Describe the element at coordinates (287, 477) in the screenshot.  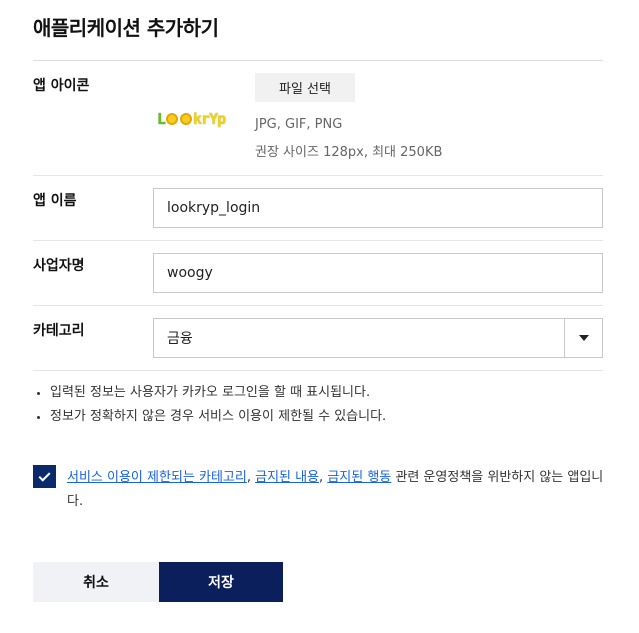
I see `prohibited-content-link: 금지된 내용` at that location.